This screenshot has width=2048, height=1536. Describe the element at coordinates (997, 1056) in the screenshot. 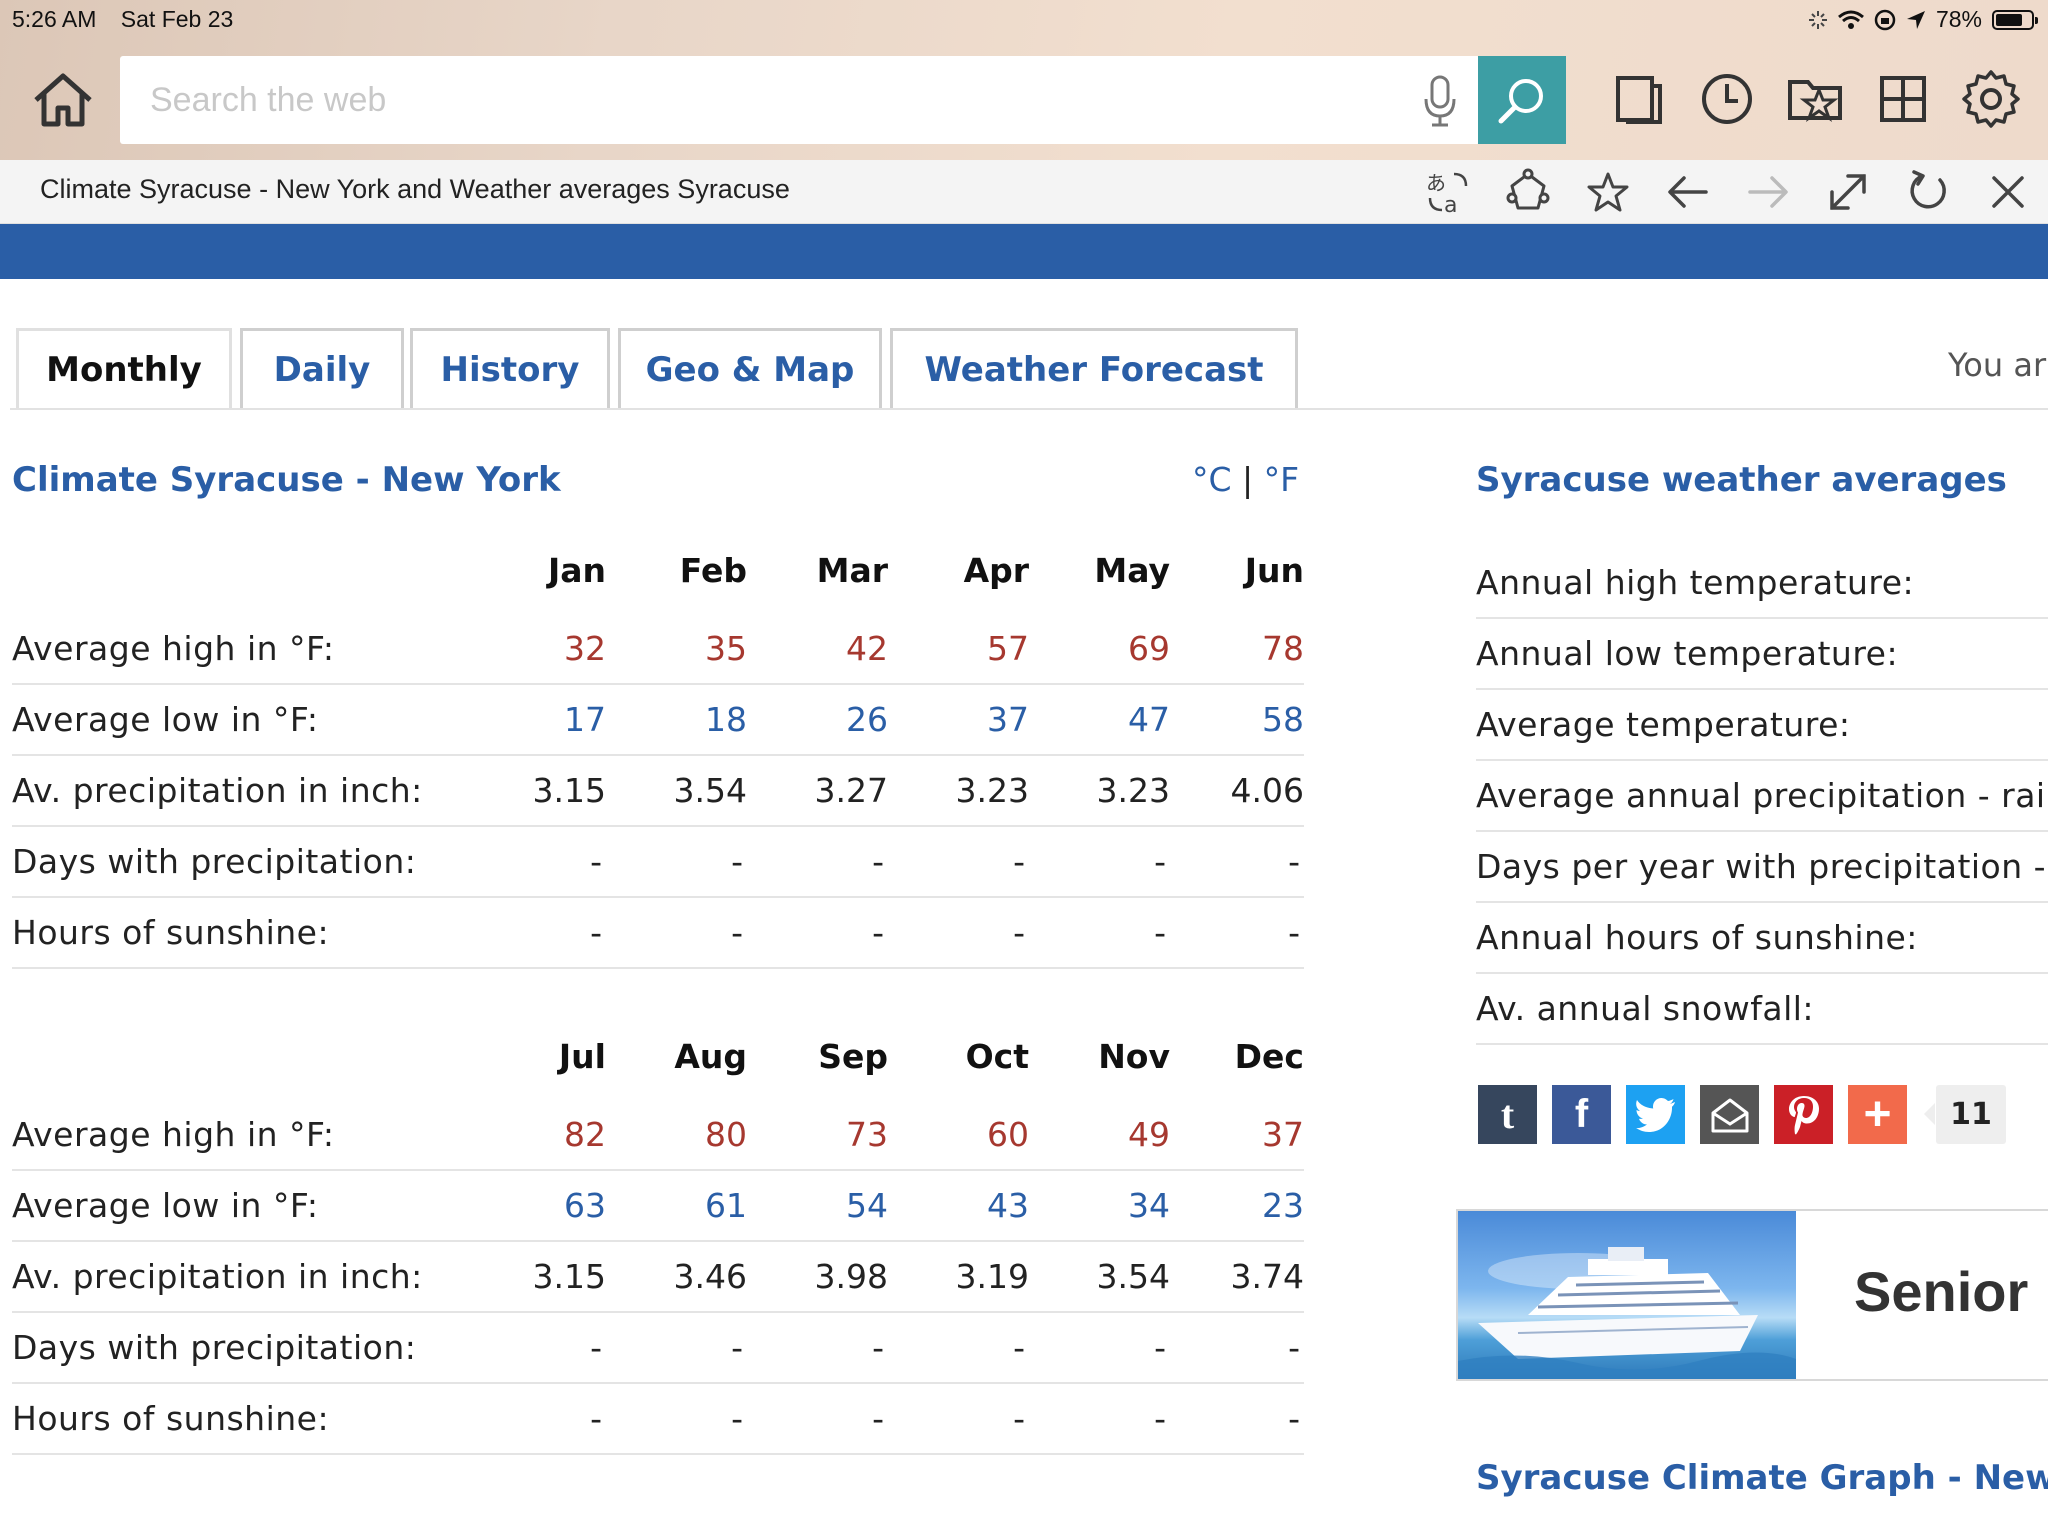

I see `month-header: Oct` at that location.